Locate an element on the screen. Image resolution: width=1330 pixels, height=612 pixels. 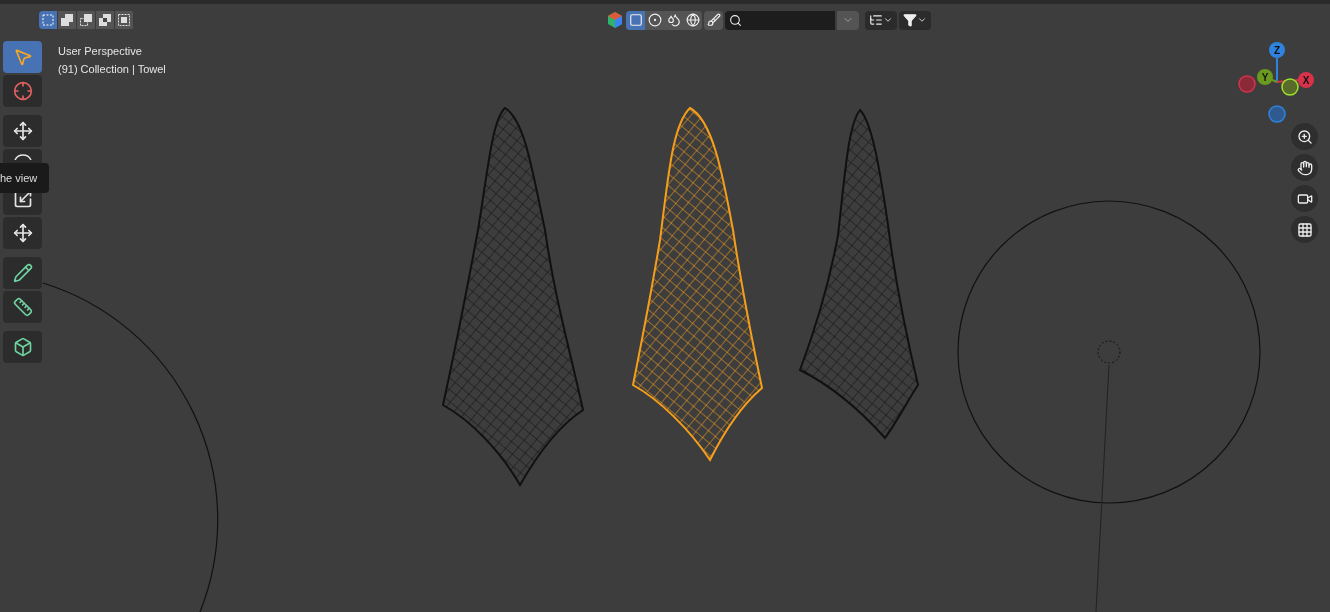
ruler-icon is located at coordinates (22, 307).